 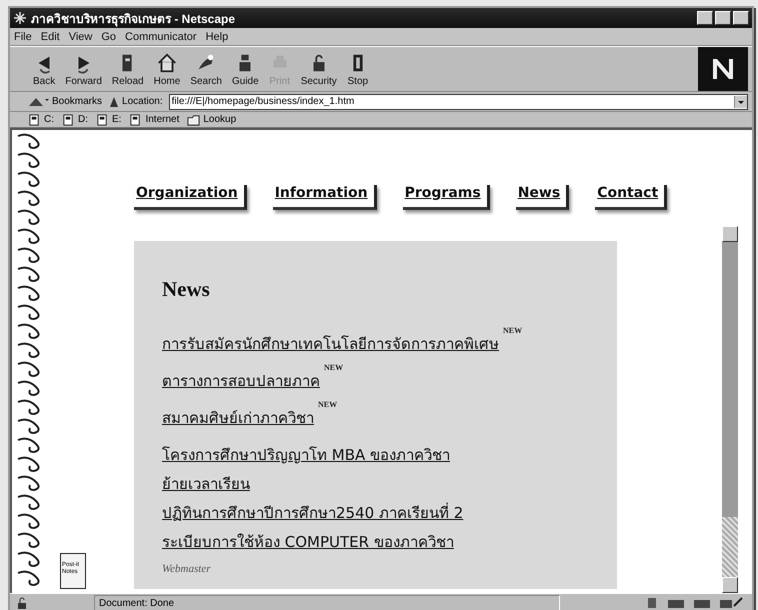 I want to click on vertical-scrollbar, so click(x=730, y=409).